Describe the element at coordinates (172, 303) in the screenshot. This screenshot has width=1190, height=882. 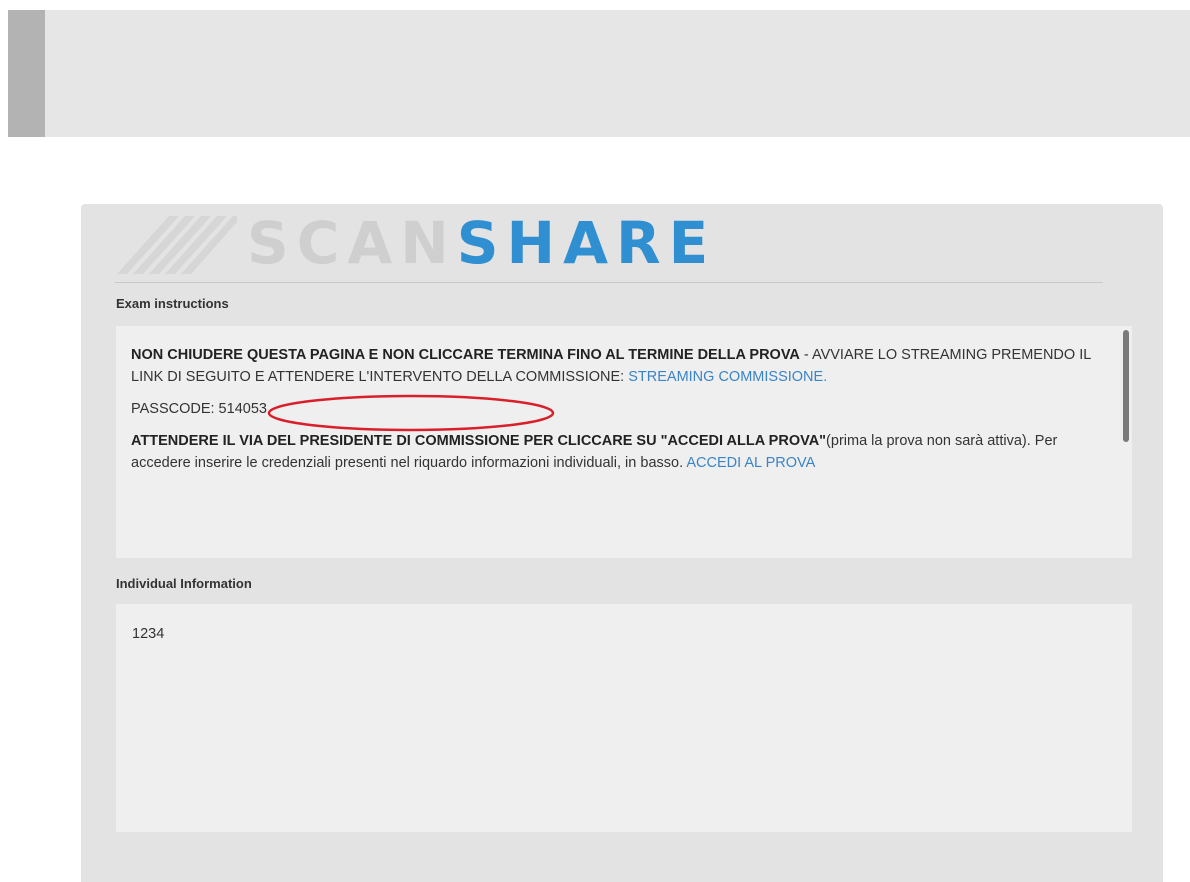
I see `exam-instructions-label: Exam instructions` at that location.